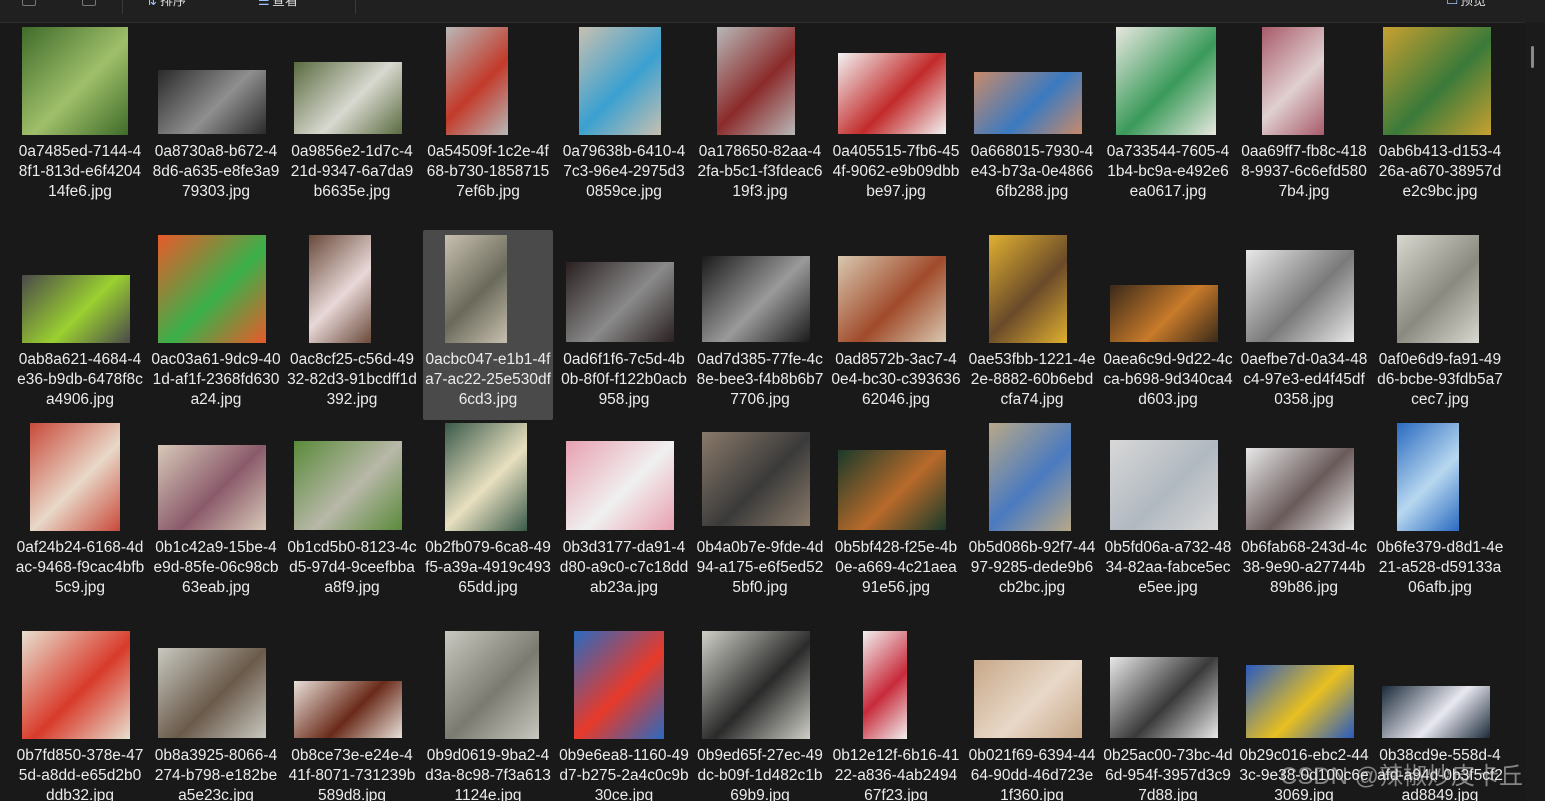 This screenshot has width=1545, height=801. I want to click on file-name: 0b9e6ea8-1160-49d7-b275-2a4c0c9b30ce.jpg, so click(624, 774).